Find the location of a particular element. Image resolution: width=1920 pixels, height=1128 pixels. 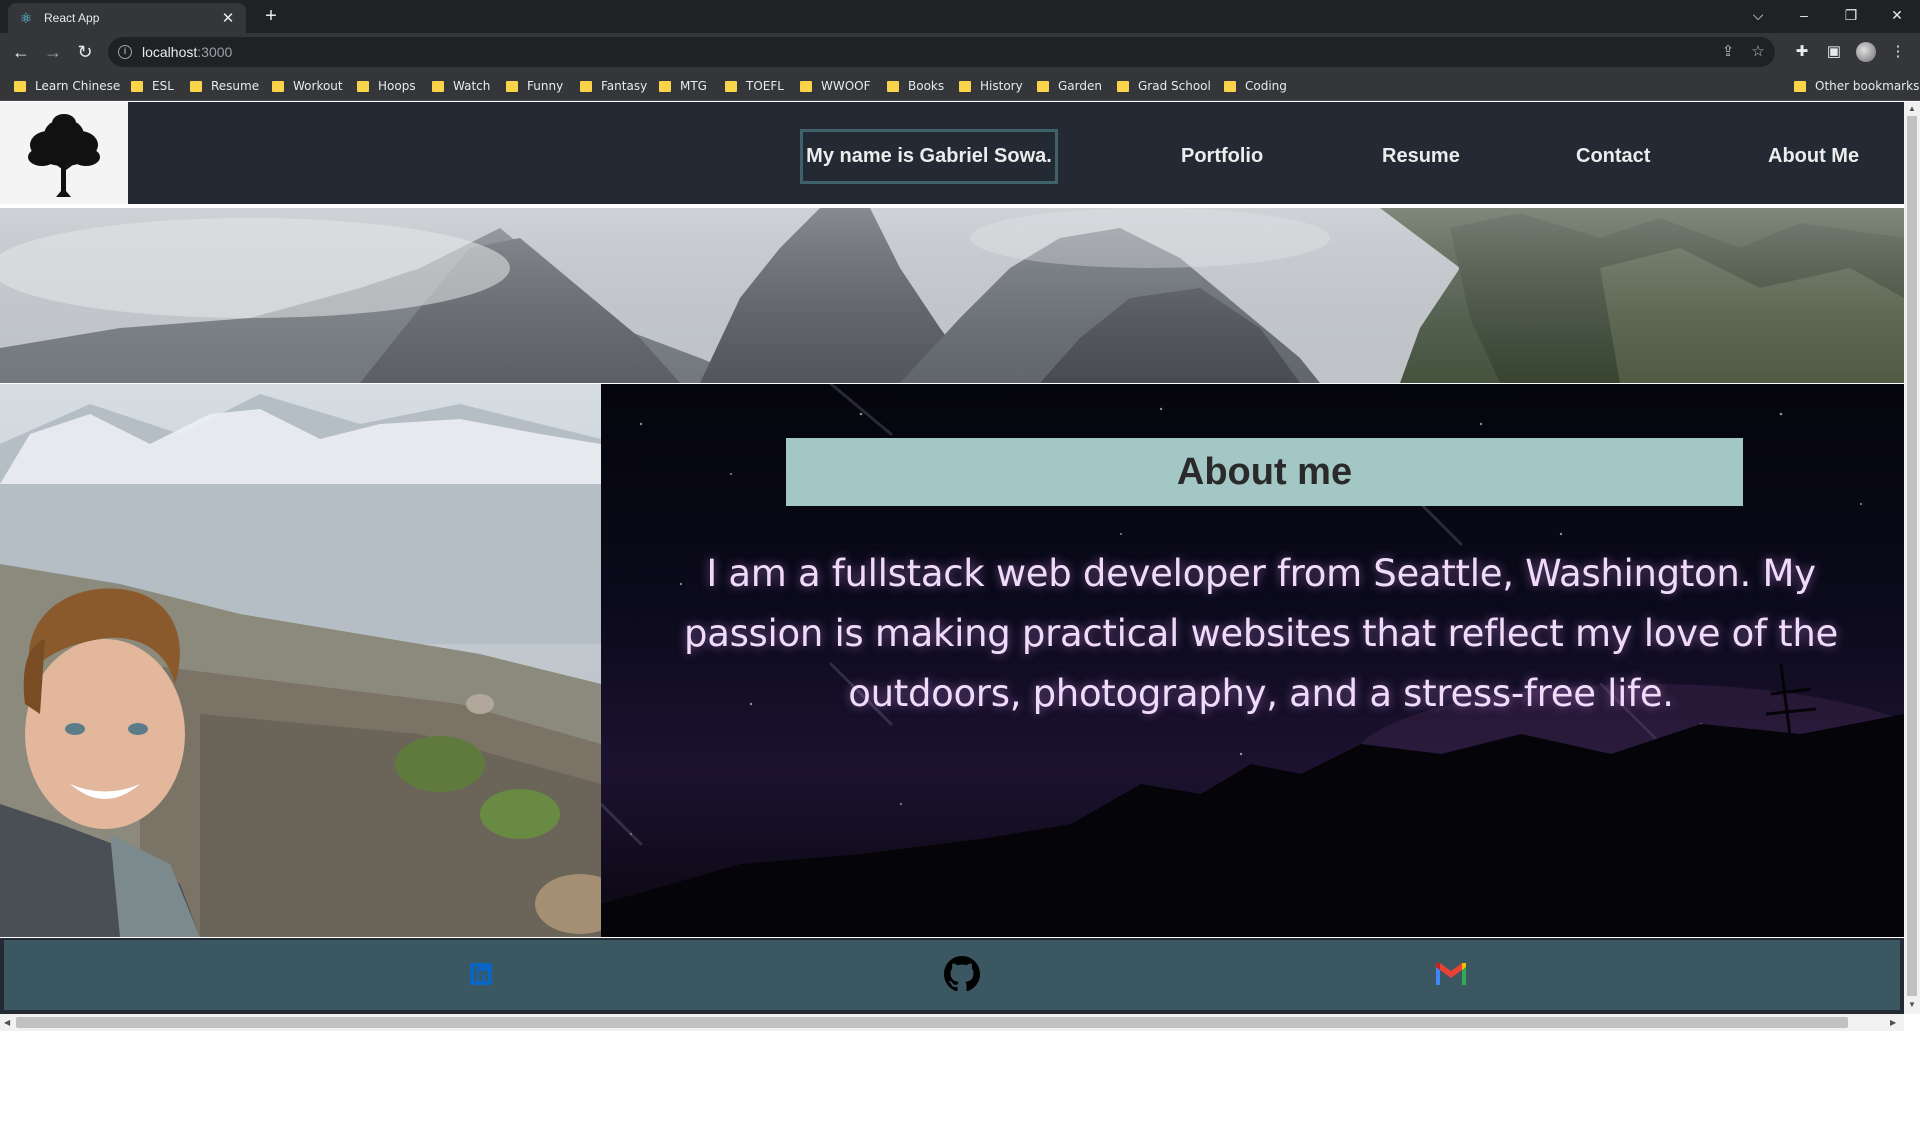

bookmark-item: TOEFL is located at coordinates (754, 86).